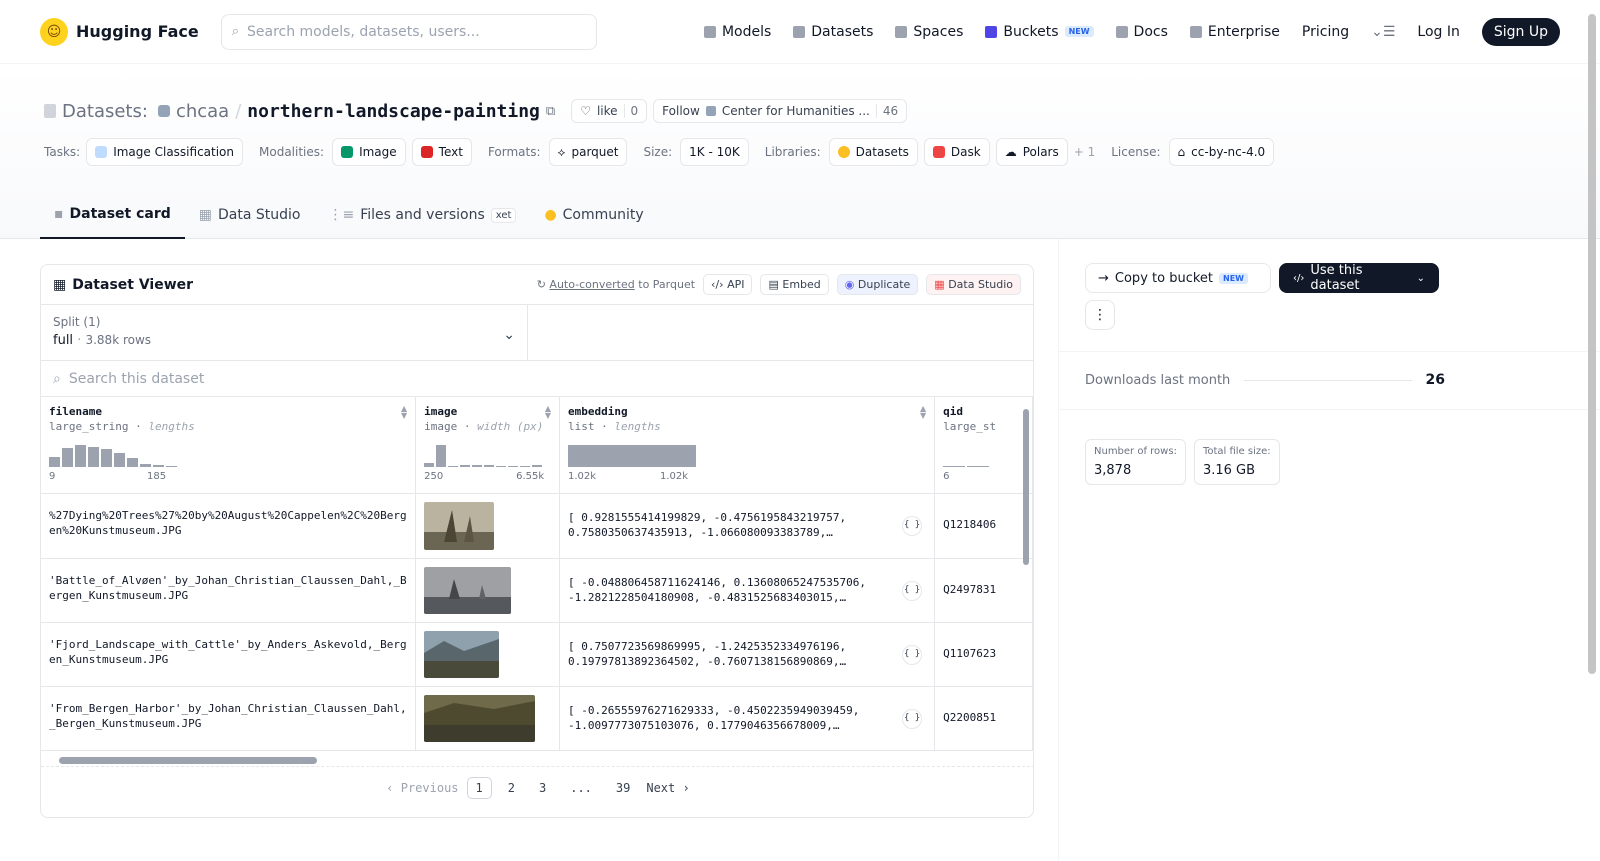 This screenshot has width=1600, height=861. Describe the element at coordinates (983, 445) in the screenshot. I see `column-header-qid: qid large_st 6` at that location.